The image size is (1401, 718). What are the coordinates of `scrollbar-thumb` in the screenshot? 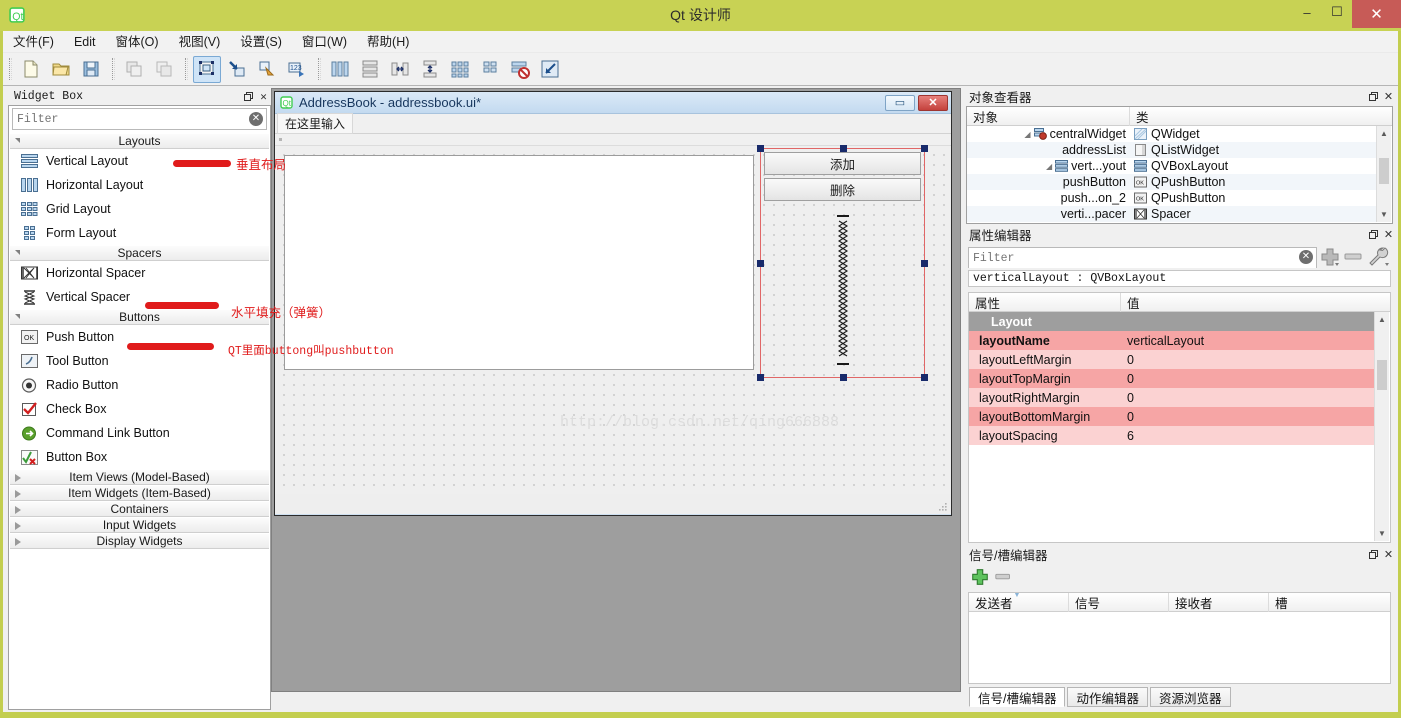 It's located at (1382, 375).